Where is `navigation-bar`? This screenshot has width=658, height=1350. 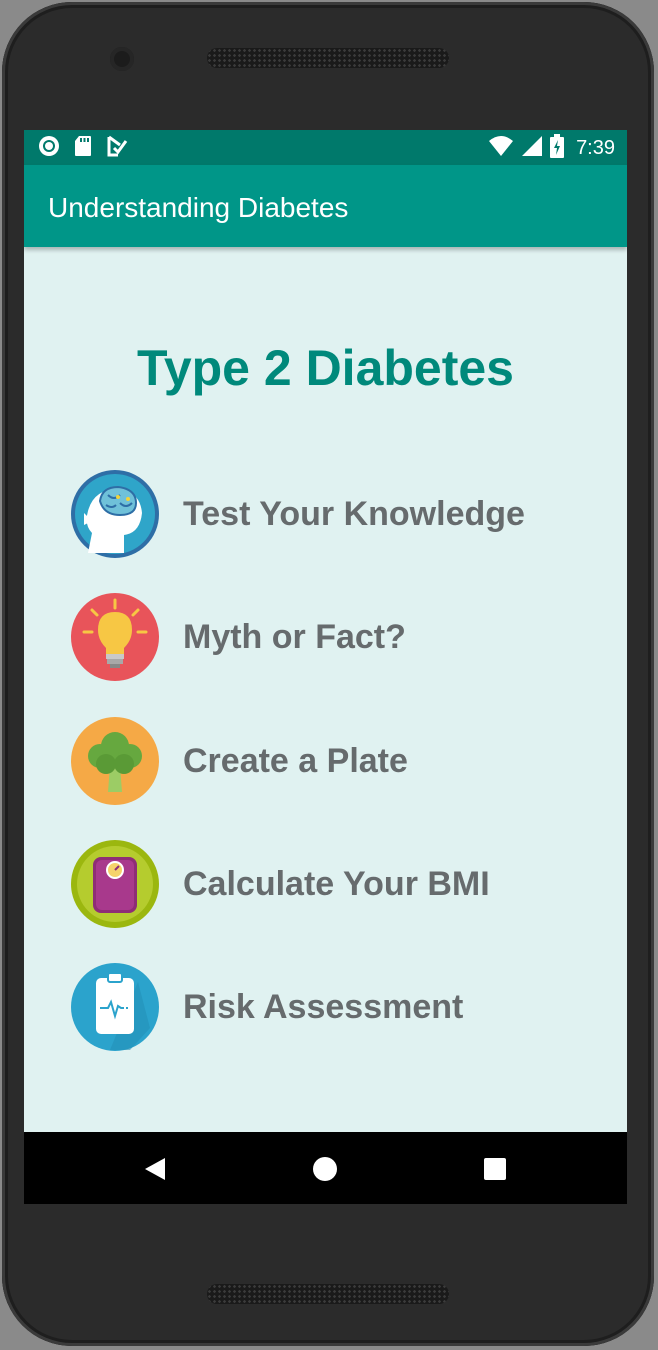
navigation-bar is located at coordinates (325, 1168).